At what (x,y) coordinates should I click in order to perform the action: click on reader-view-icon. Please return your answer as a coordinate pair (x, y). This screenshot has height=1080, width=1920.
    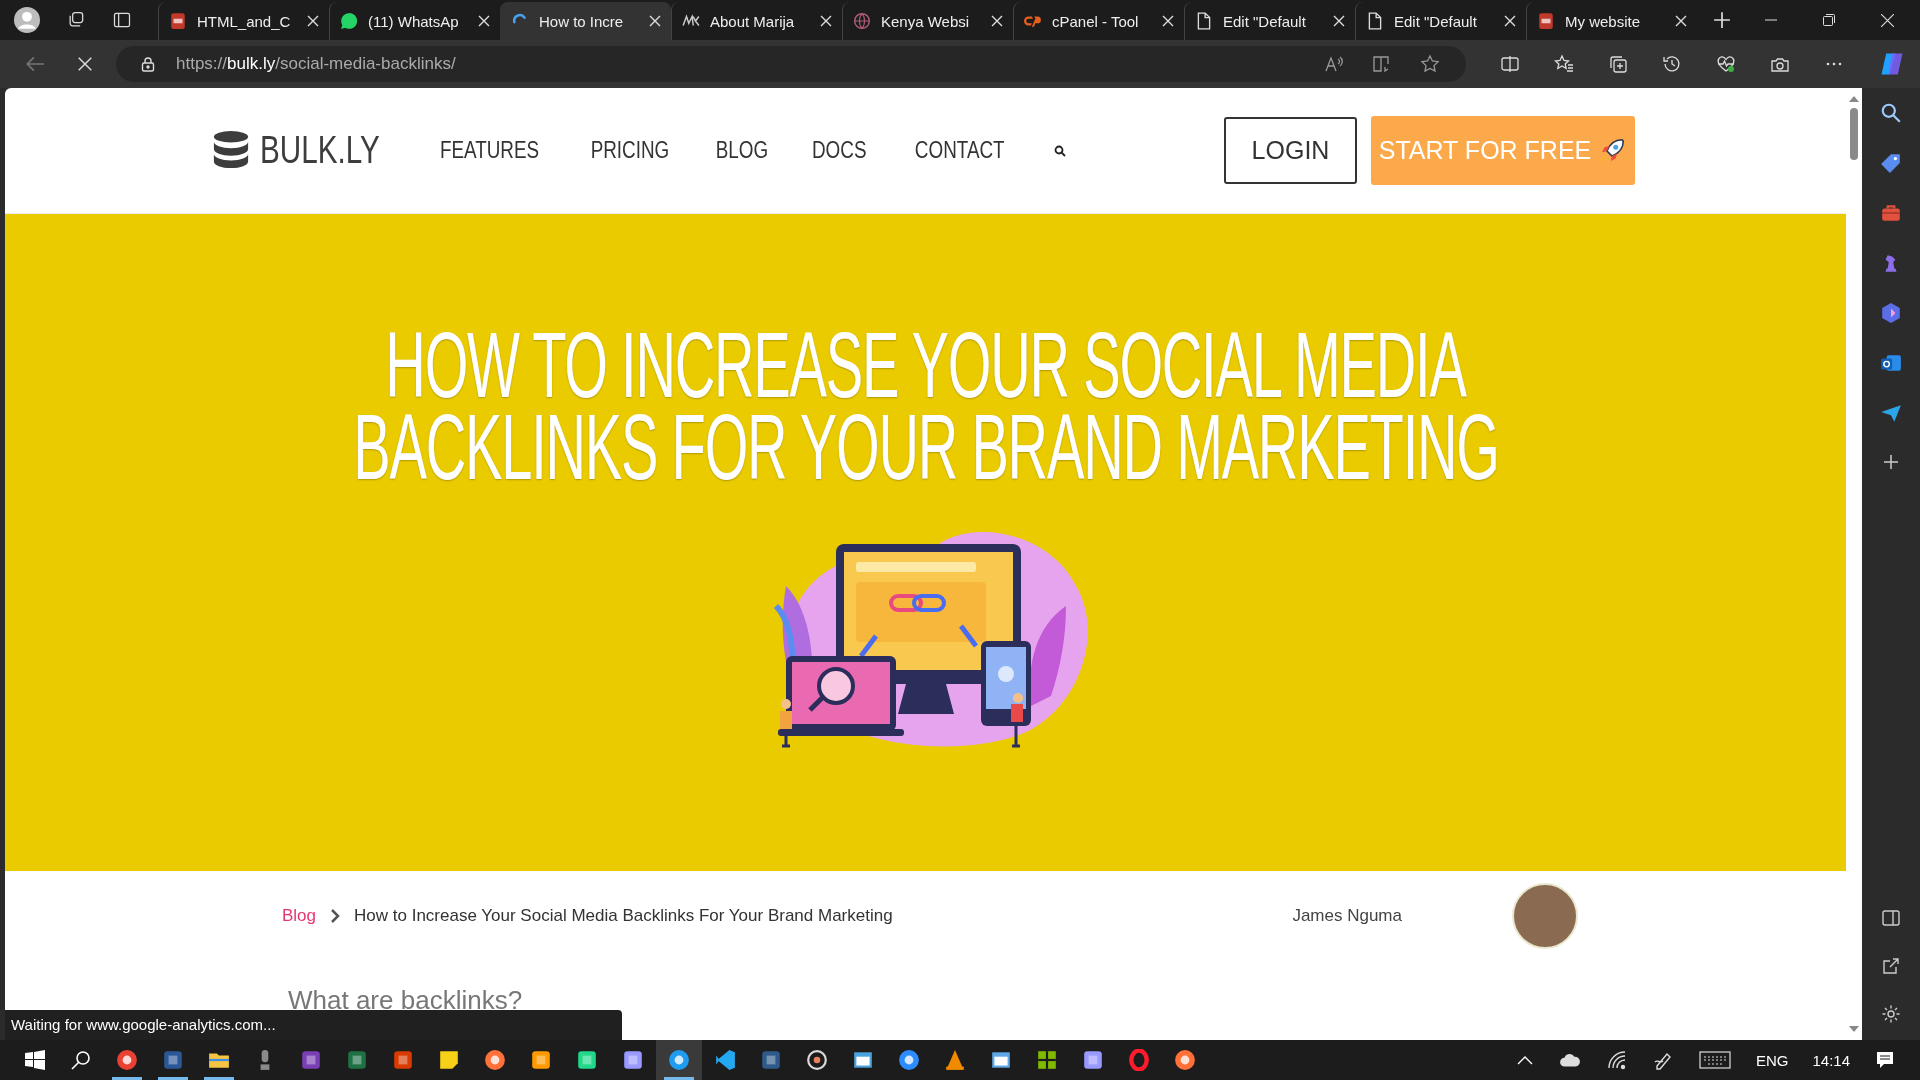
    Looking at the image, I should click on (1382, 64).